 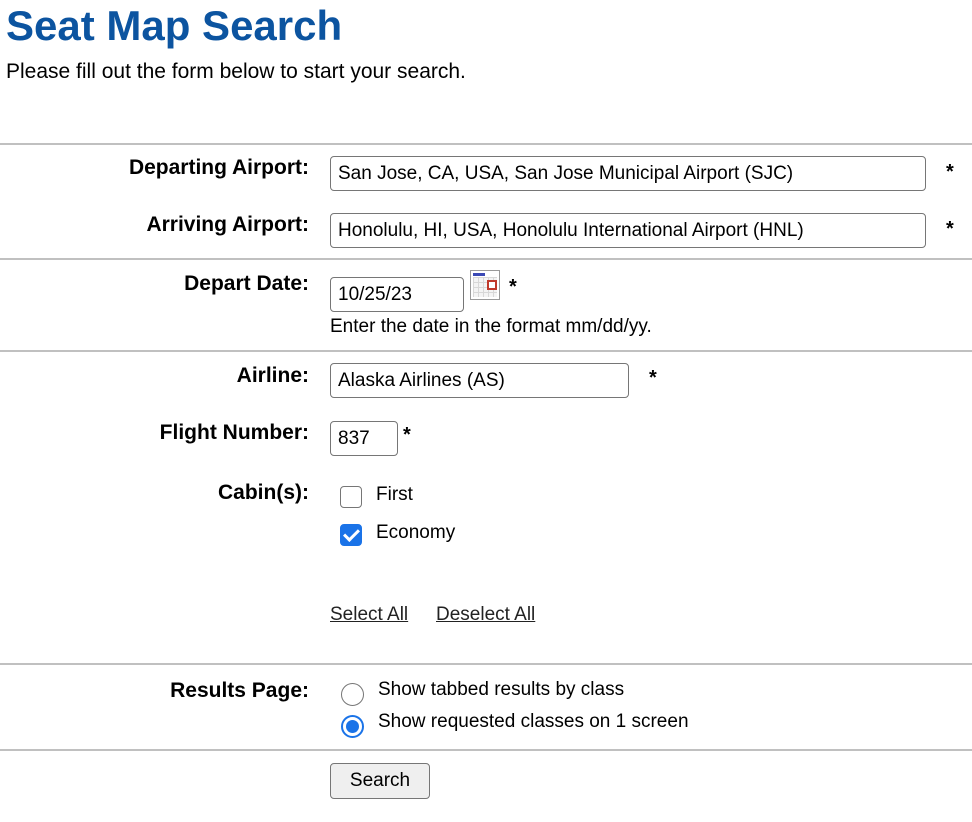 What do you see at coordinates (272, 375) in the screenshot?
I see `airline-label: Airline:` at bounding box center [272, 375].